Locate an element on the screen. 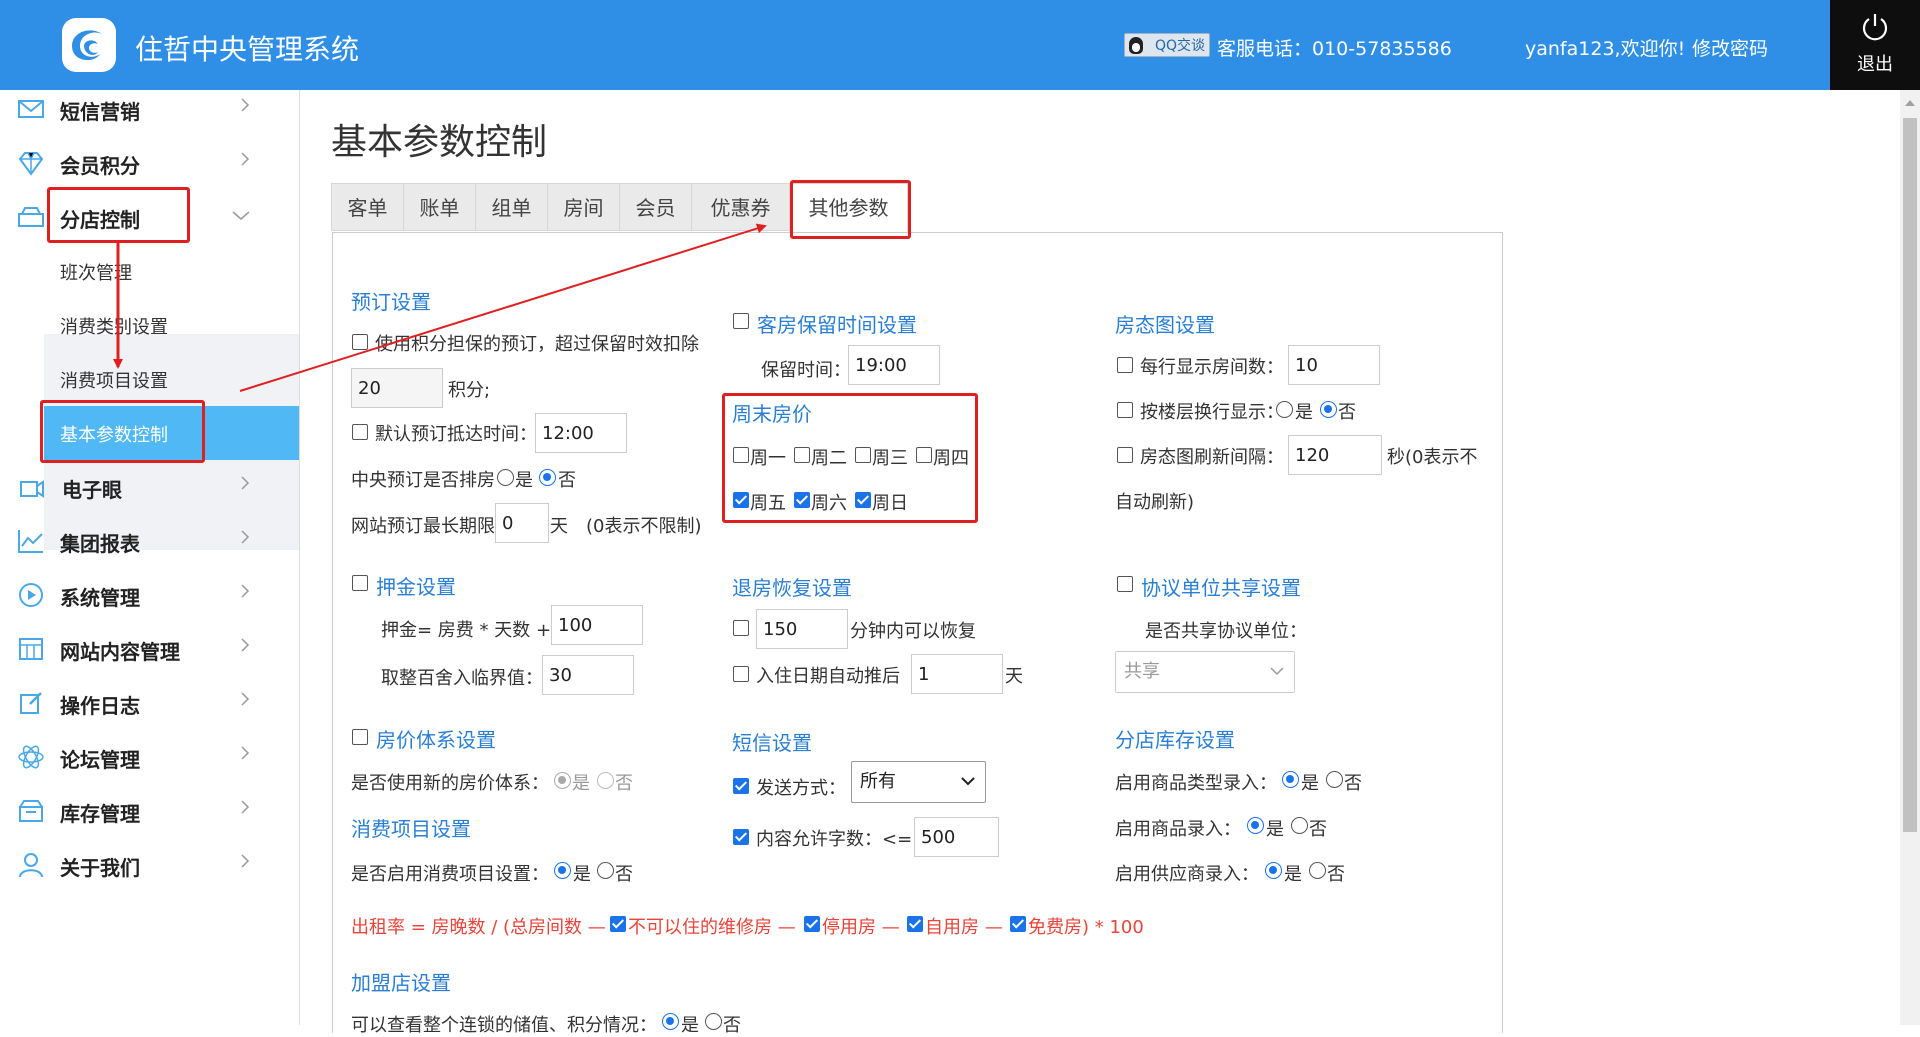 The height and width of the screenshot is (1037, 1920). annotation-arrows is located at coordinates (440, 307).